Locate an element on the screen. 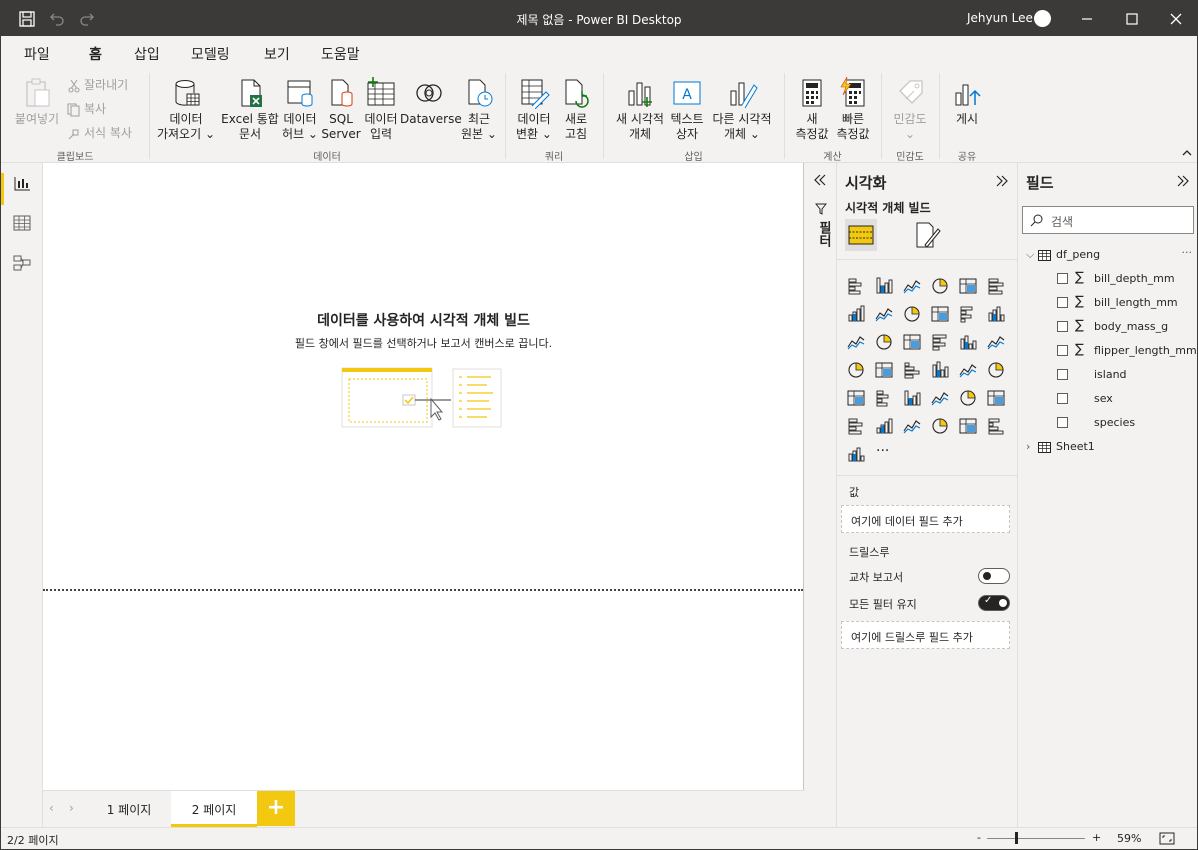  r-visual-icon is located at coordinates (940, 398).